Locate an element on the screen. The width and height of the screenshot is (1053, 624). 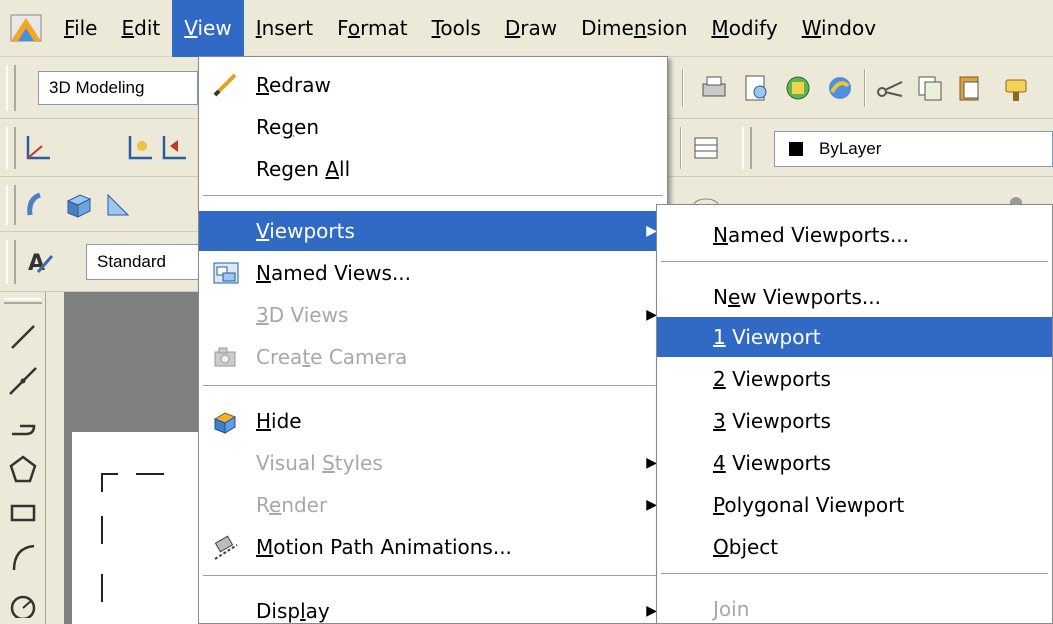
autocad-app-icon is located at coordinates (26, 28).